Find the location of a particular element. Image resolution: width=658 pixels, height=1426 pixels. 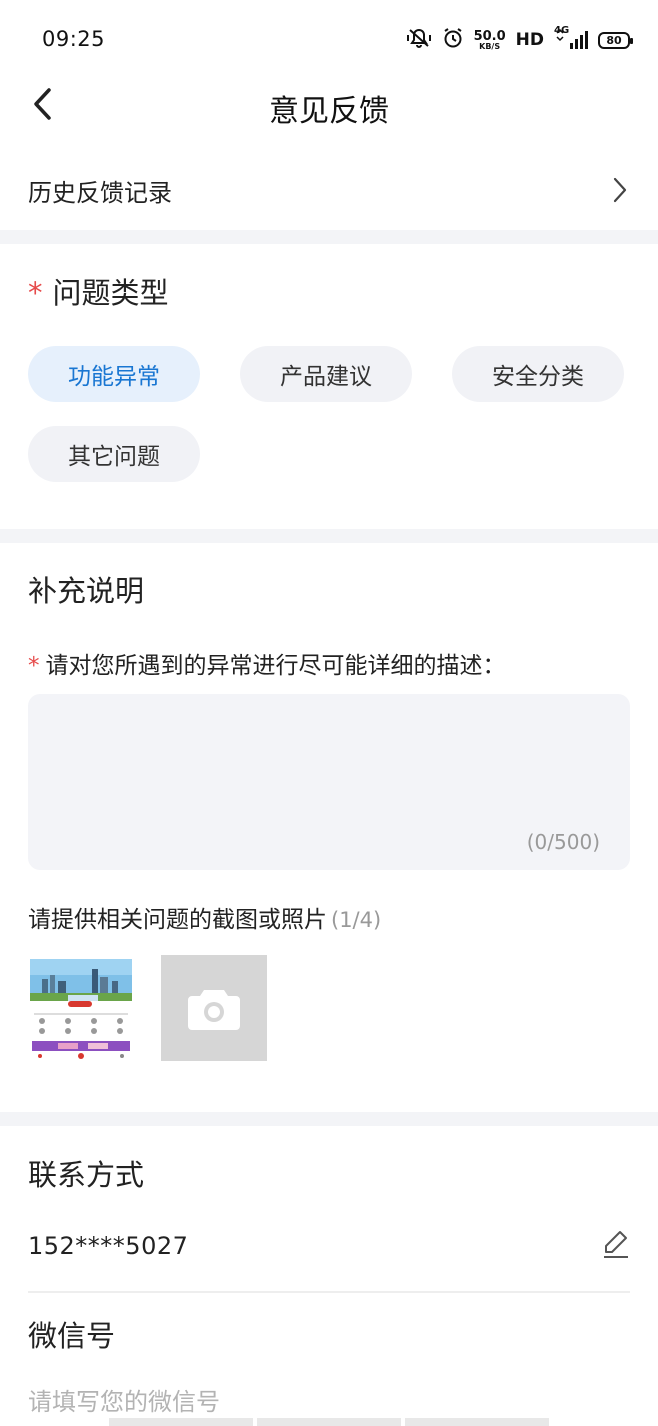

contact-title: 联系方式 is located at coordinates (86, 1175).